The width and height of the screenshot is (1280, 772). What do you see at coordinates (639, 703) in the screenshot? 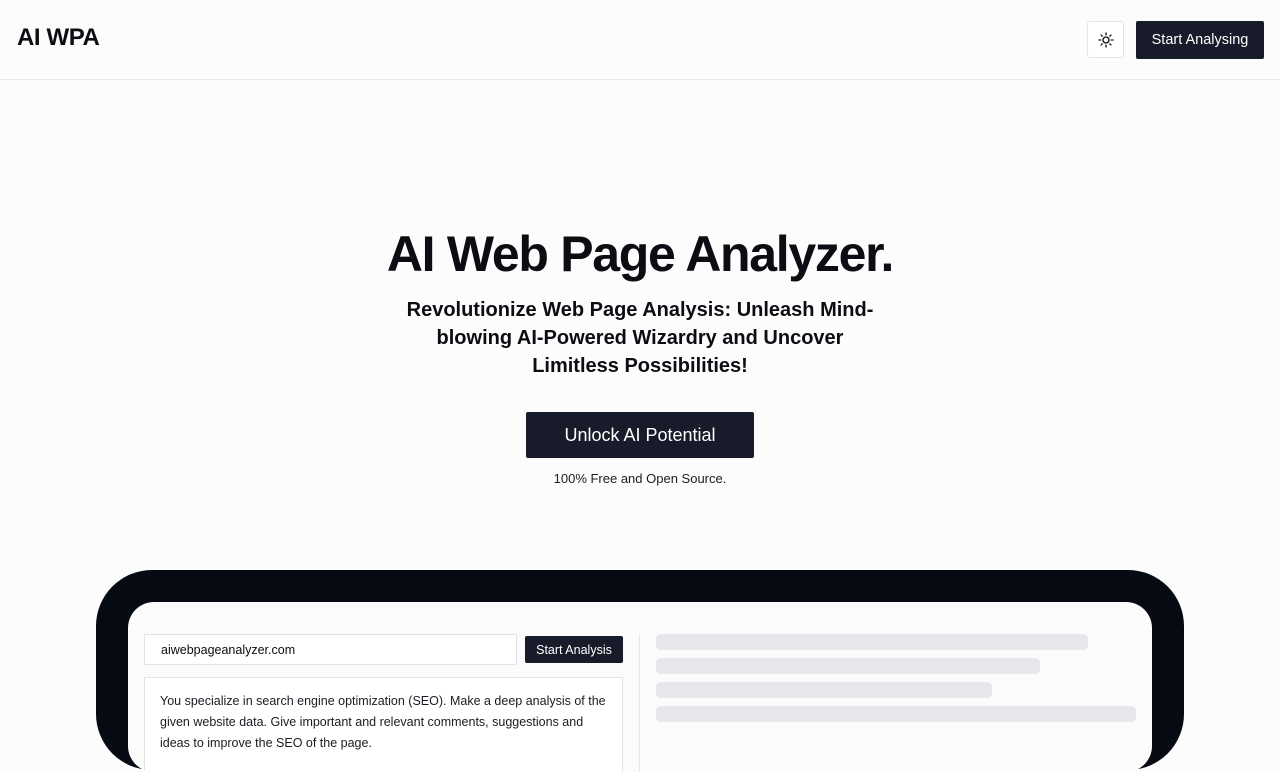
I see `panel-divider` at bounding box center [639, 703].